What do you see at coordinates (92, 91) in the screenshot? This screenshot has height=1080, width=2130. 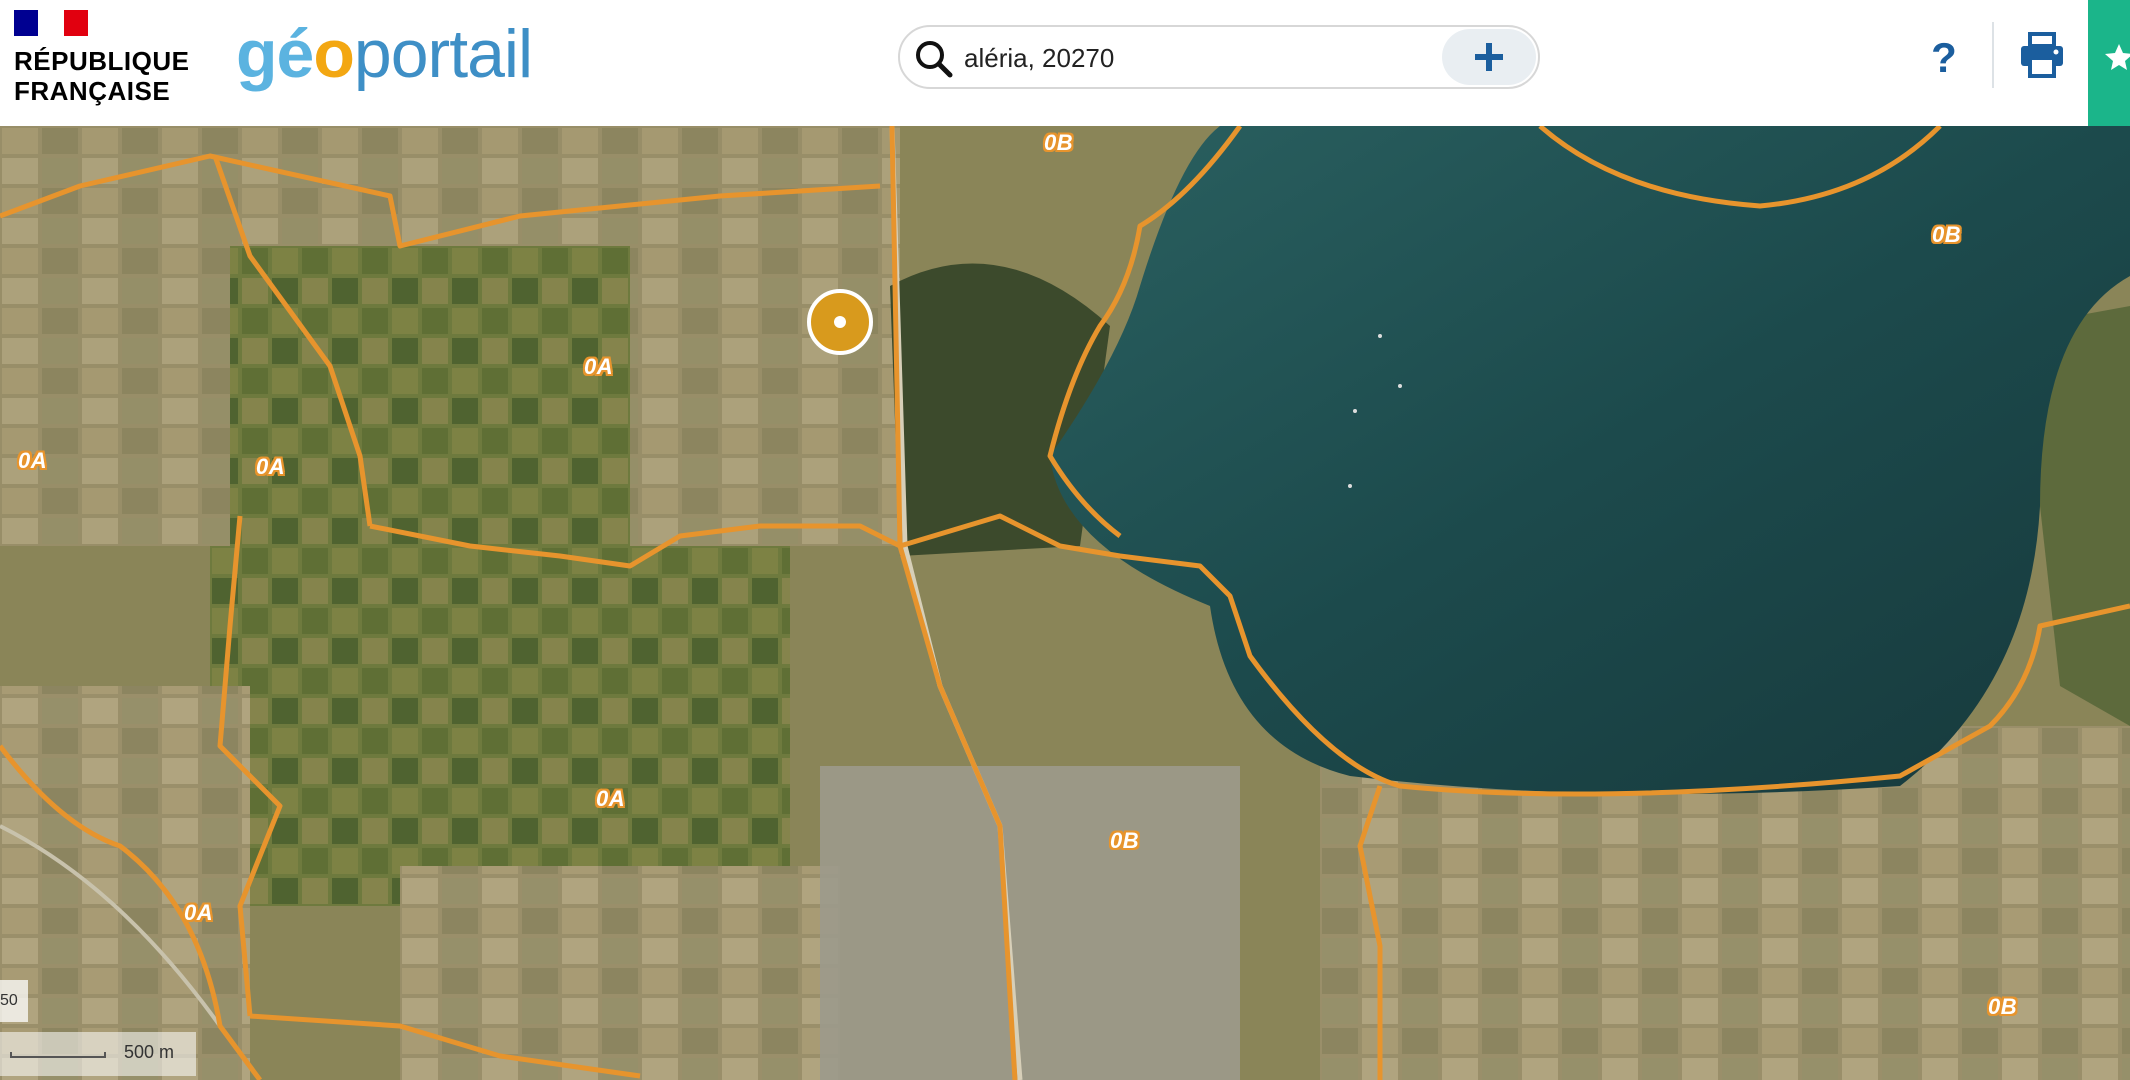 I see `francaise-line: FRANÇAISE` at bounding box center [92, 91].